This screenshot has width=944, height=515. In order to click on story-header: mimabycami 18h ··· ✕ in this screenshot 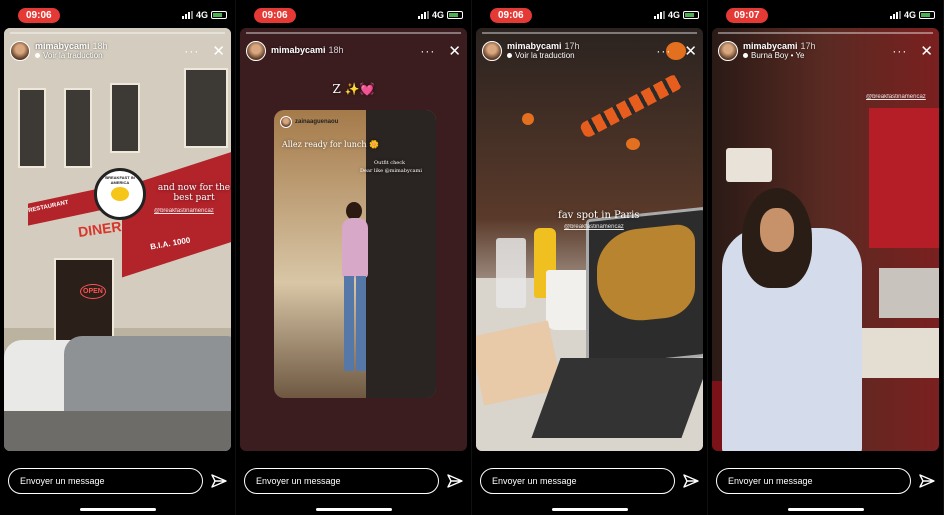, I will do `click(353, 51)`.